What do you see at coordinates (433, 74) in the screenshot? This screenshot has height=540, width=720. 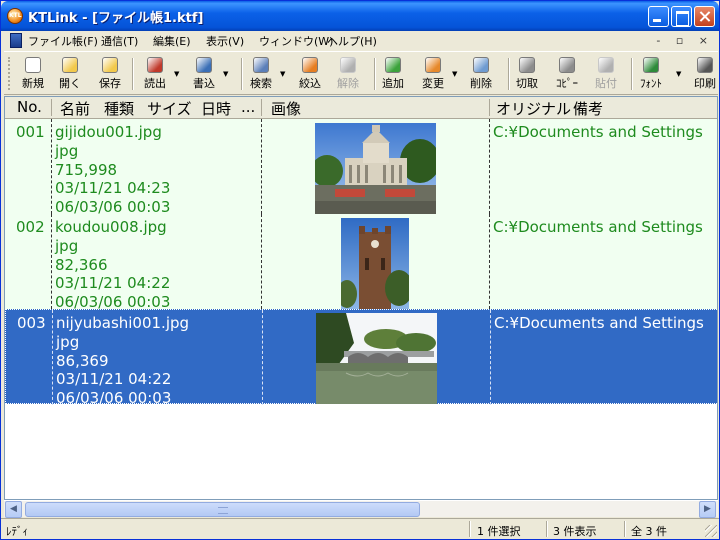 I see `toolbar-button-modify: 変更` at bounding box center [433, 74].